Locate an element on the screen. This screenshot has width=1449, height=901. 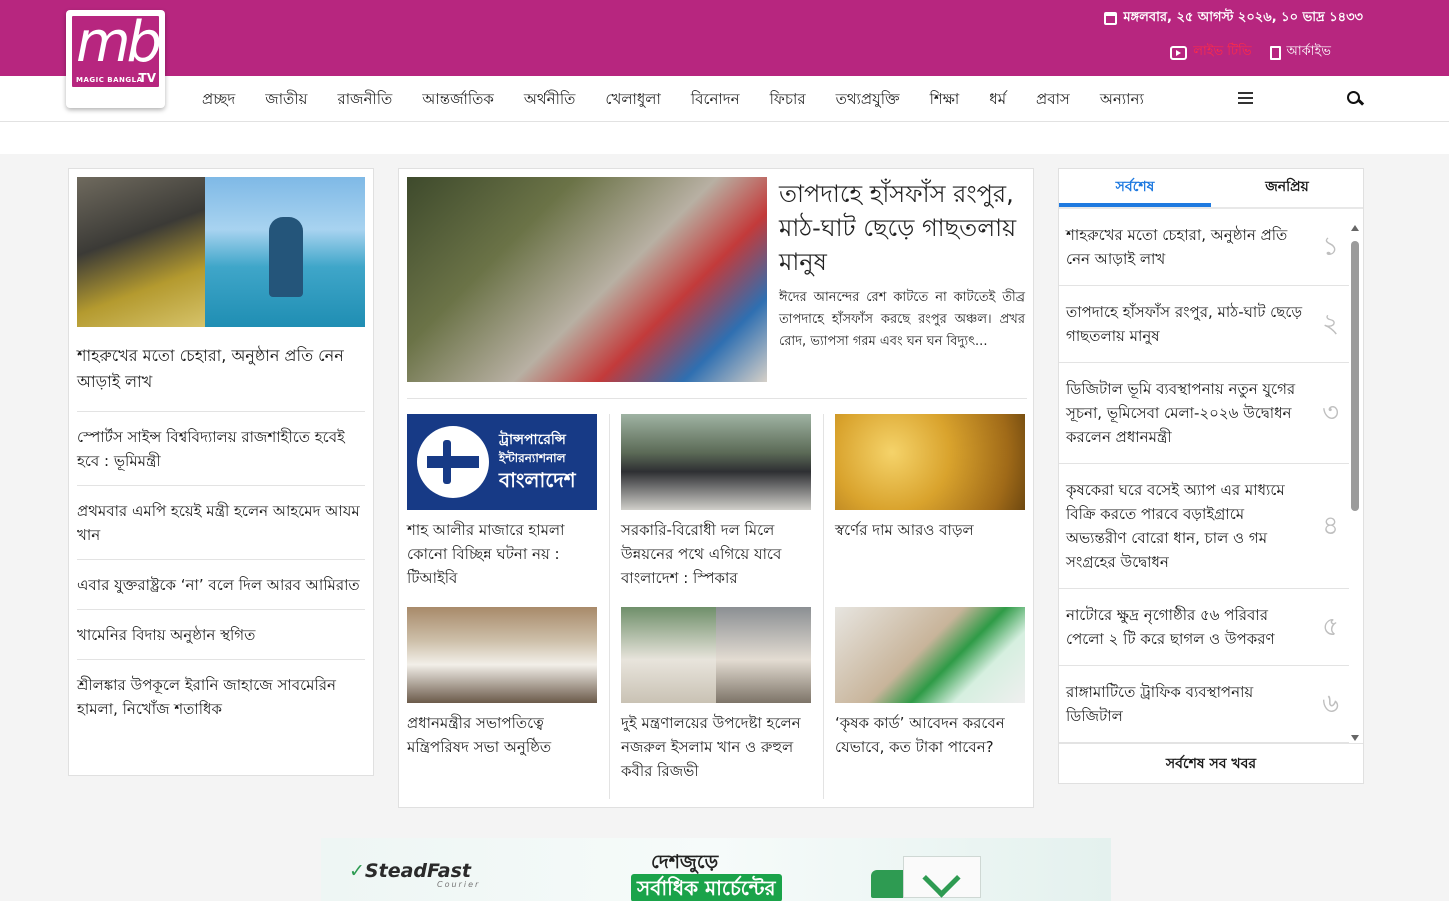
archive-link: আর্কাইভ is located at coordinates (1300, 52).